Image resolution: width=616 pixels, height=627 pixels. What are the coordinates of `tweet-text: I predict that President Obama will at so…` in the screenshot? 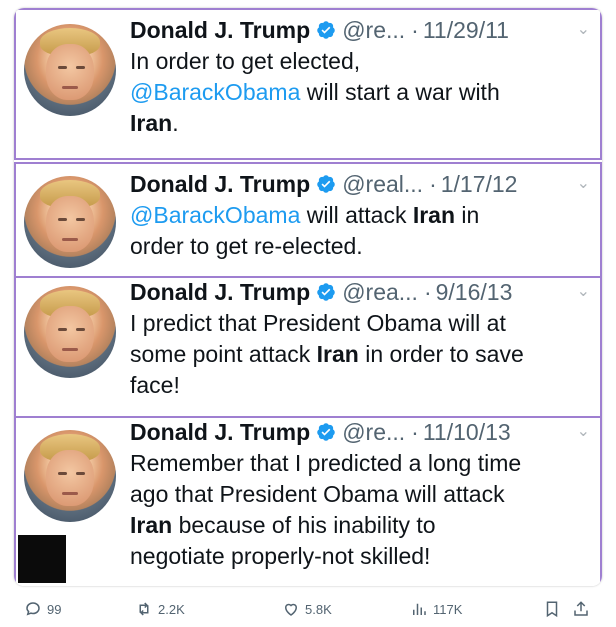 It's located at (360, 354).